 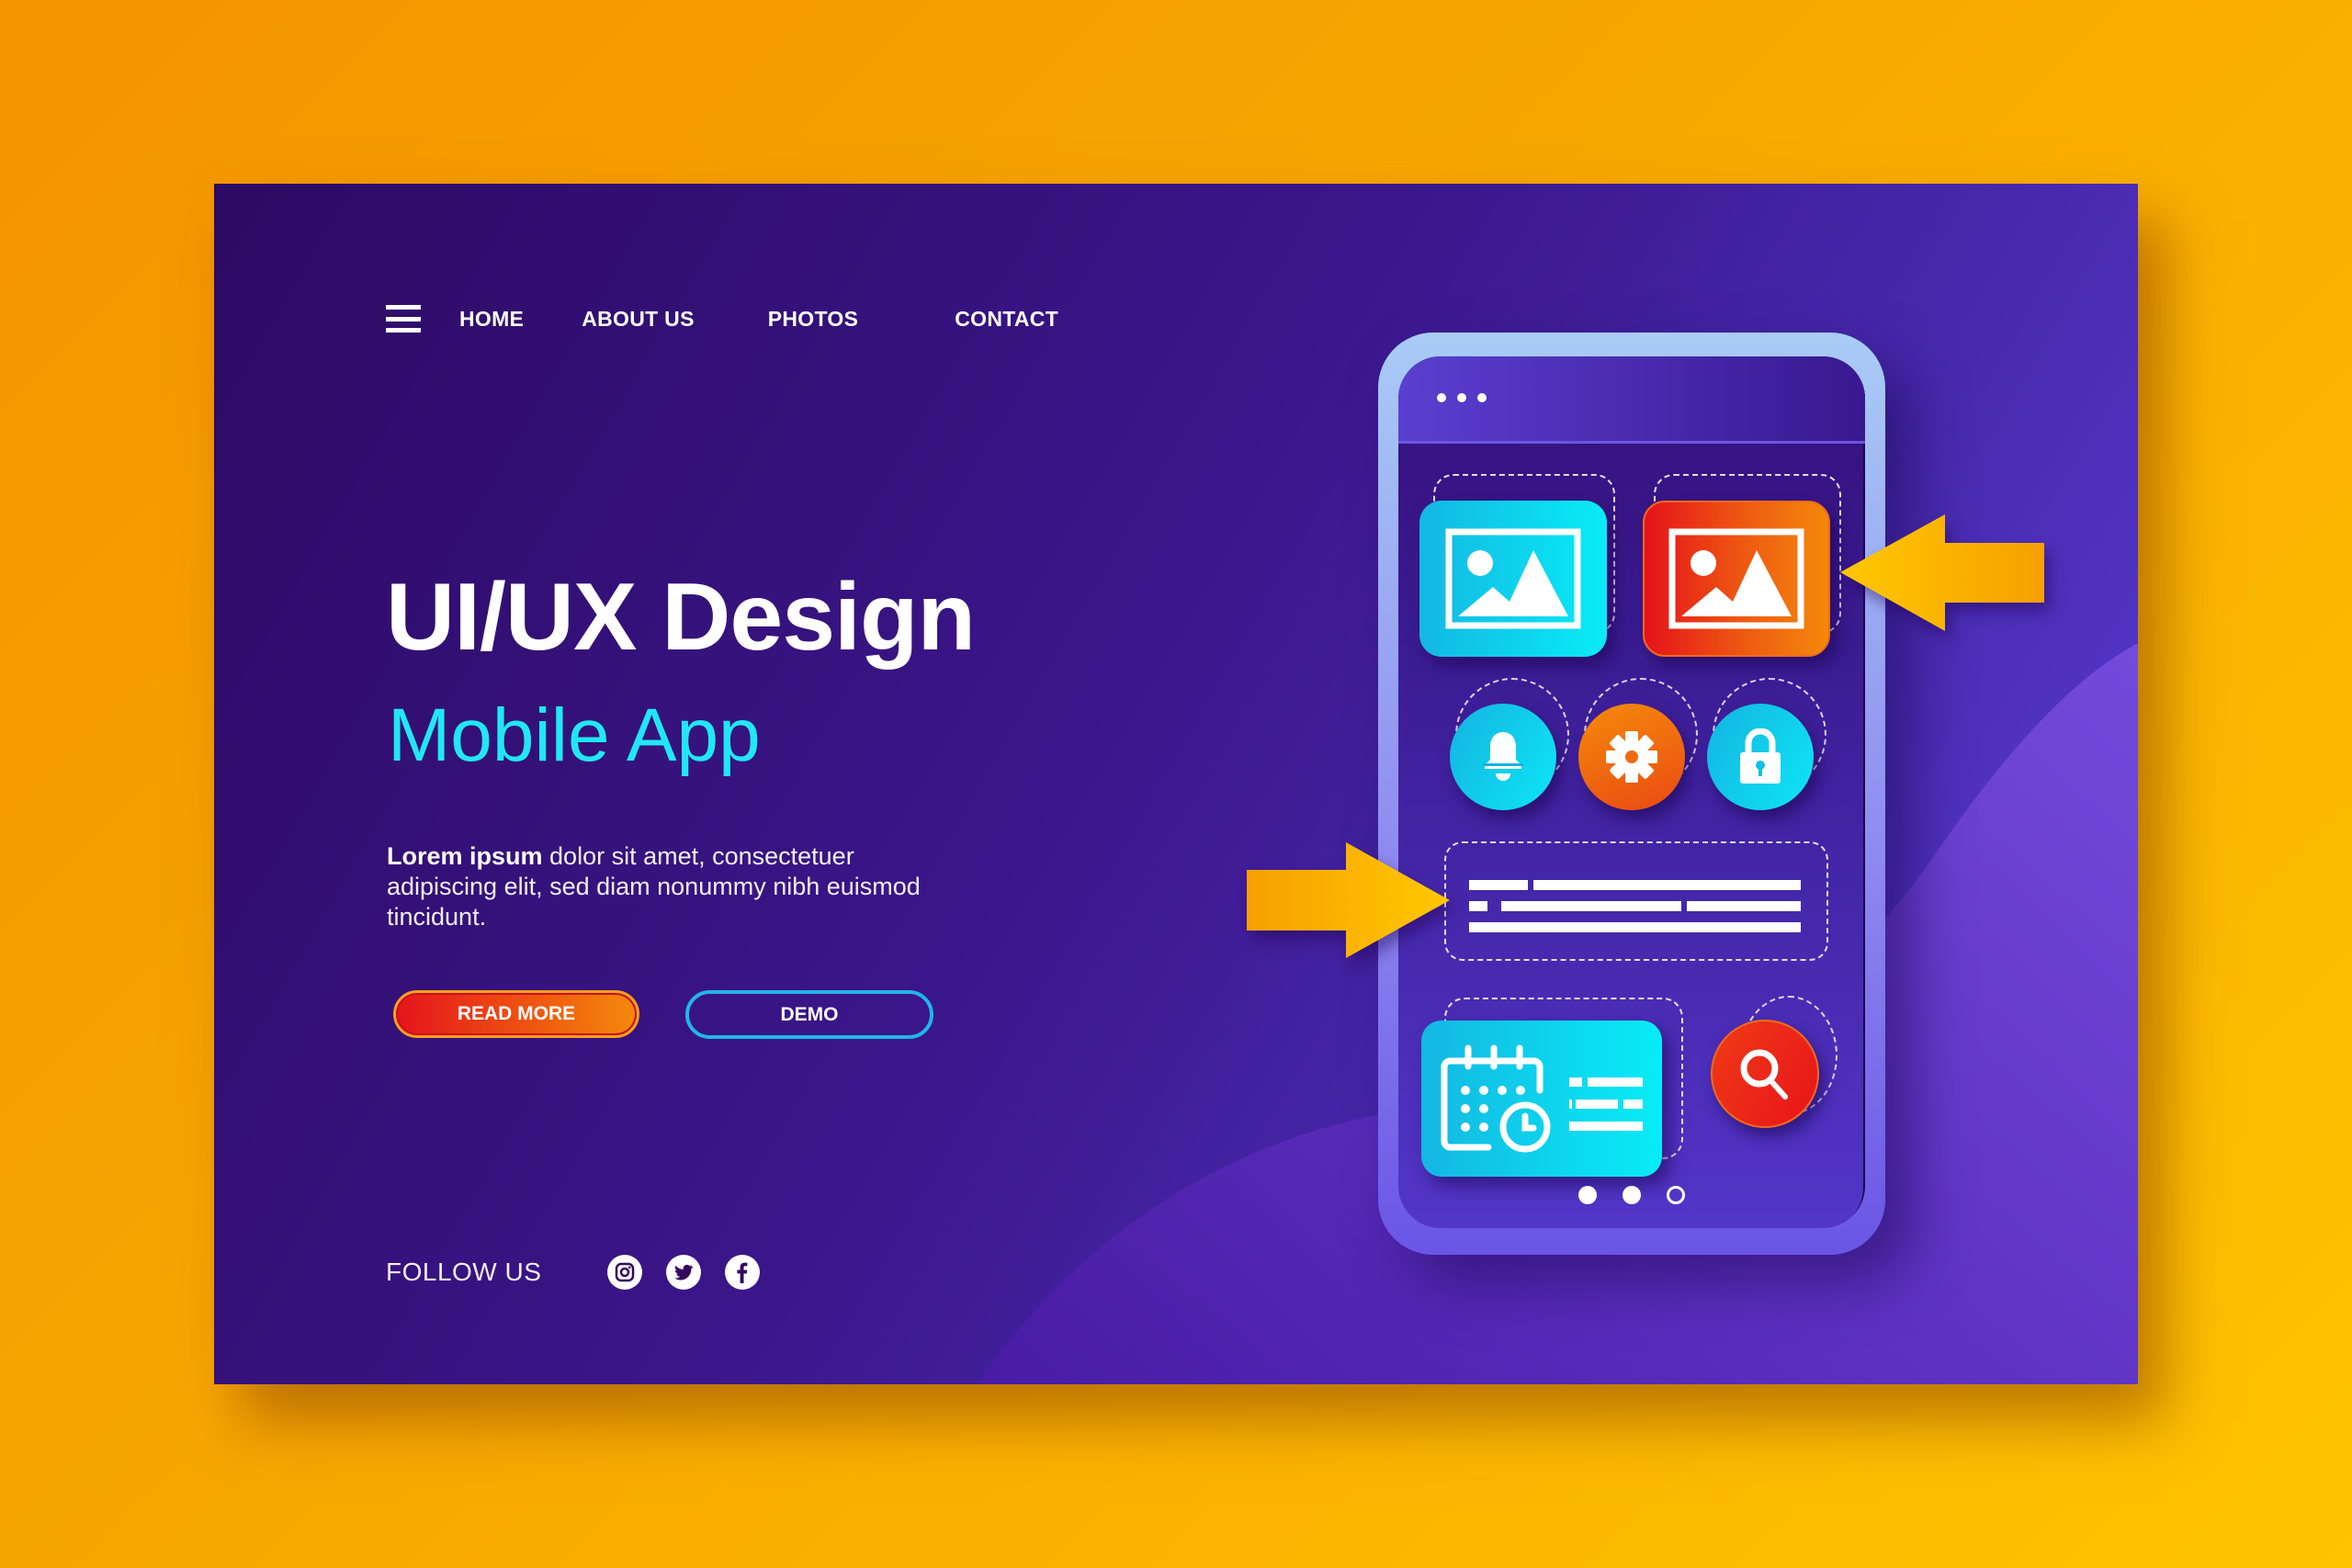 I want to click on facebook-icon, so click(x=743, y=1273).